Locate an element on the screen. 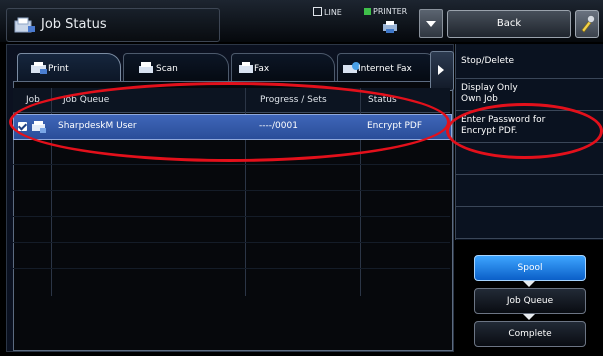 This screenshot has width=603, height=356. table-row: SharpdeskM User ----/0001 Encrypt PDF is located at coordinates (232, 127).